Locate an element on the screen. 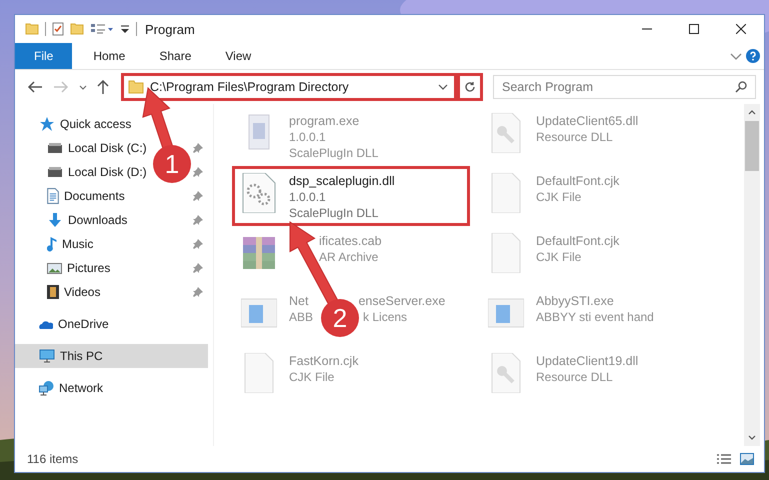  ribbon-tab: Home is located at coordinates (109, 56).